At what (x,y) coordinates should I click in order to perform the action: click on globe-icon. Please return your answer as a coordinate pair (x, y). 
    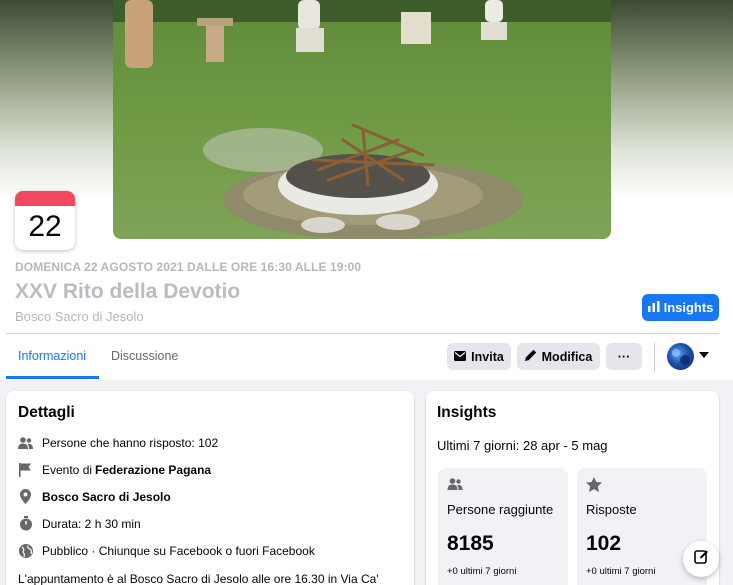
    Looking at the image, I should click on (25, 550).